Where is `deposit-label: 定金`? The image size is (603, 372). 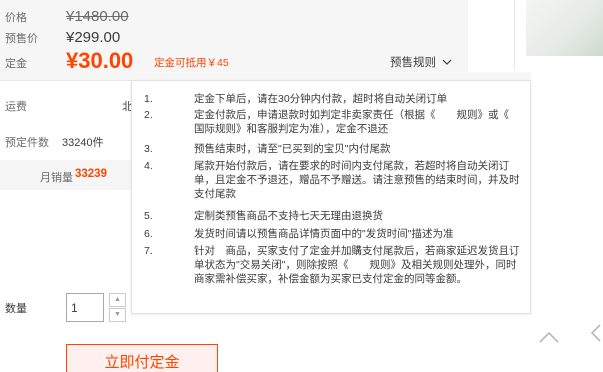
deposit-label: 定金 is located at coordinates (16, 64).